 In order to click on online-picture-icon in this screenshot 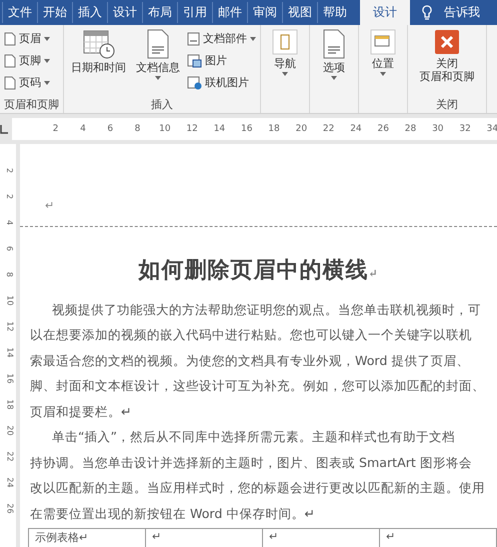, I will do `click(194, 83)`.